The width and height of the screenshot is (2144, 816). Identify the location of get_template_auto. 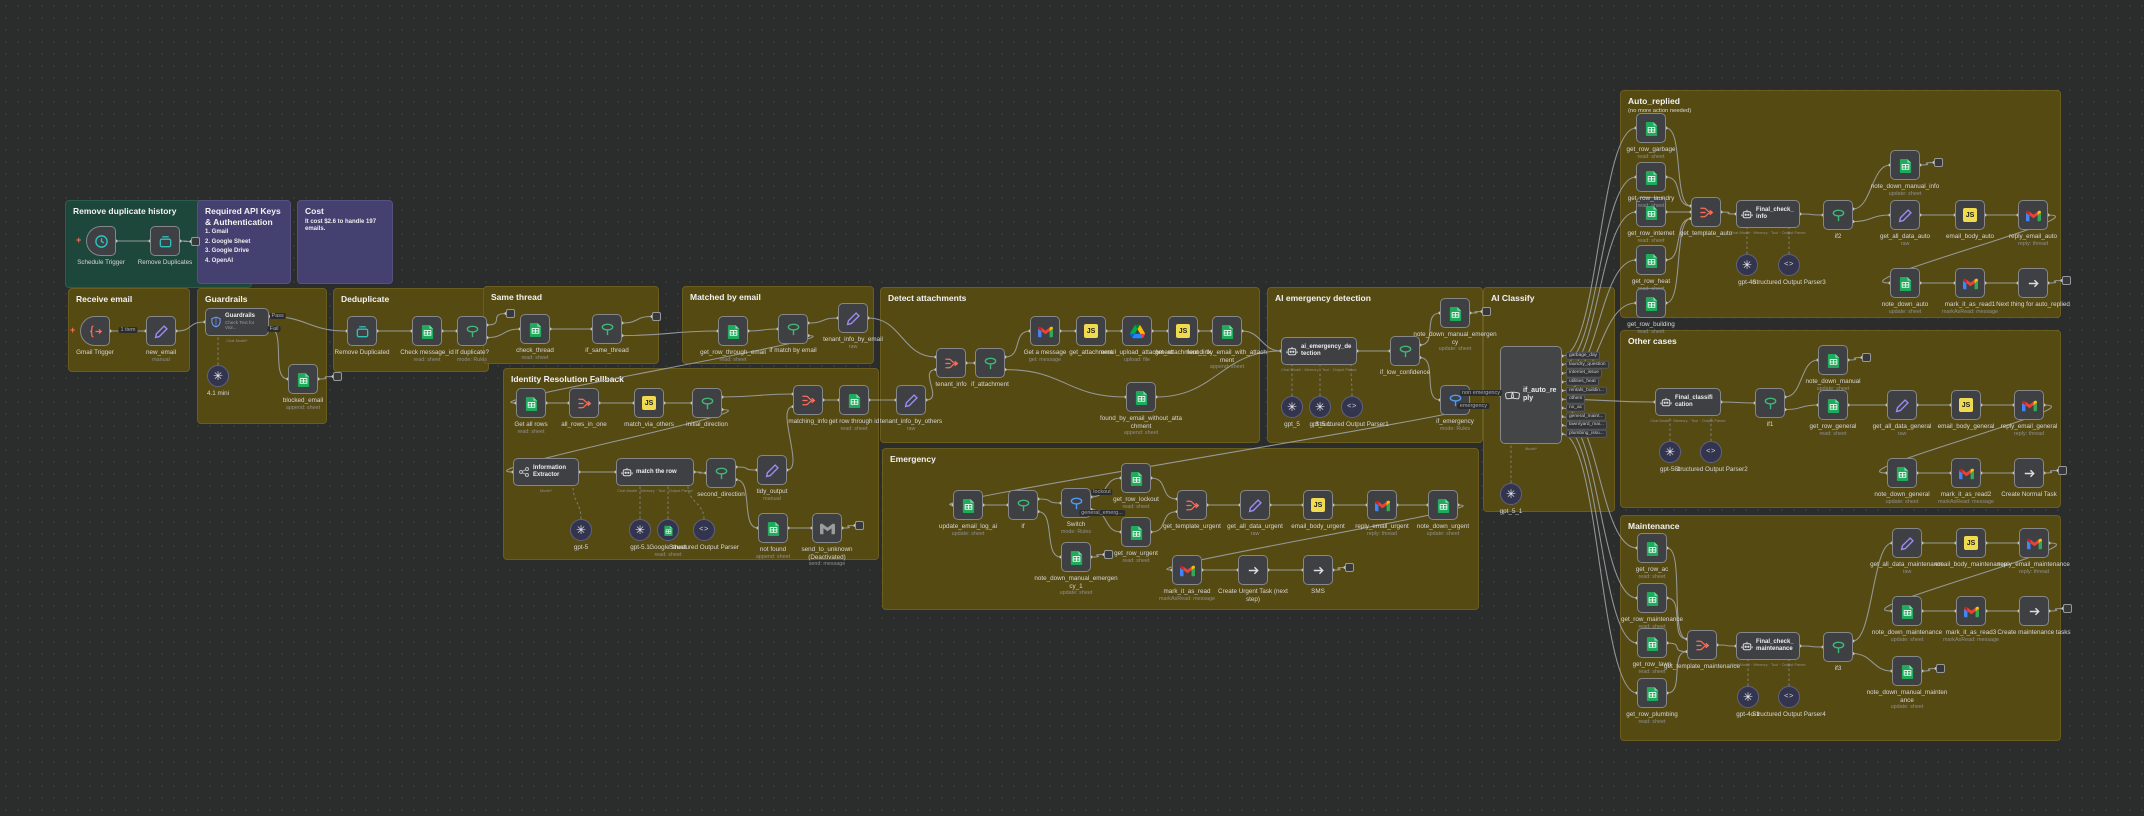
(1706, 212).